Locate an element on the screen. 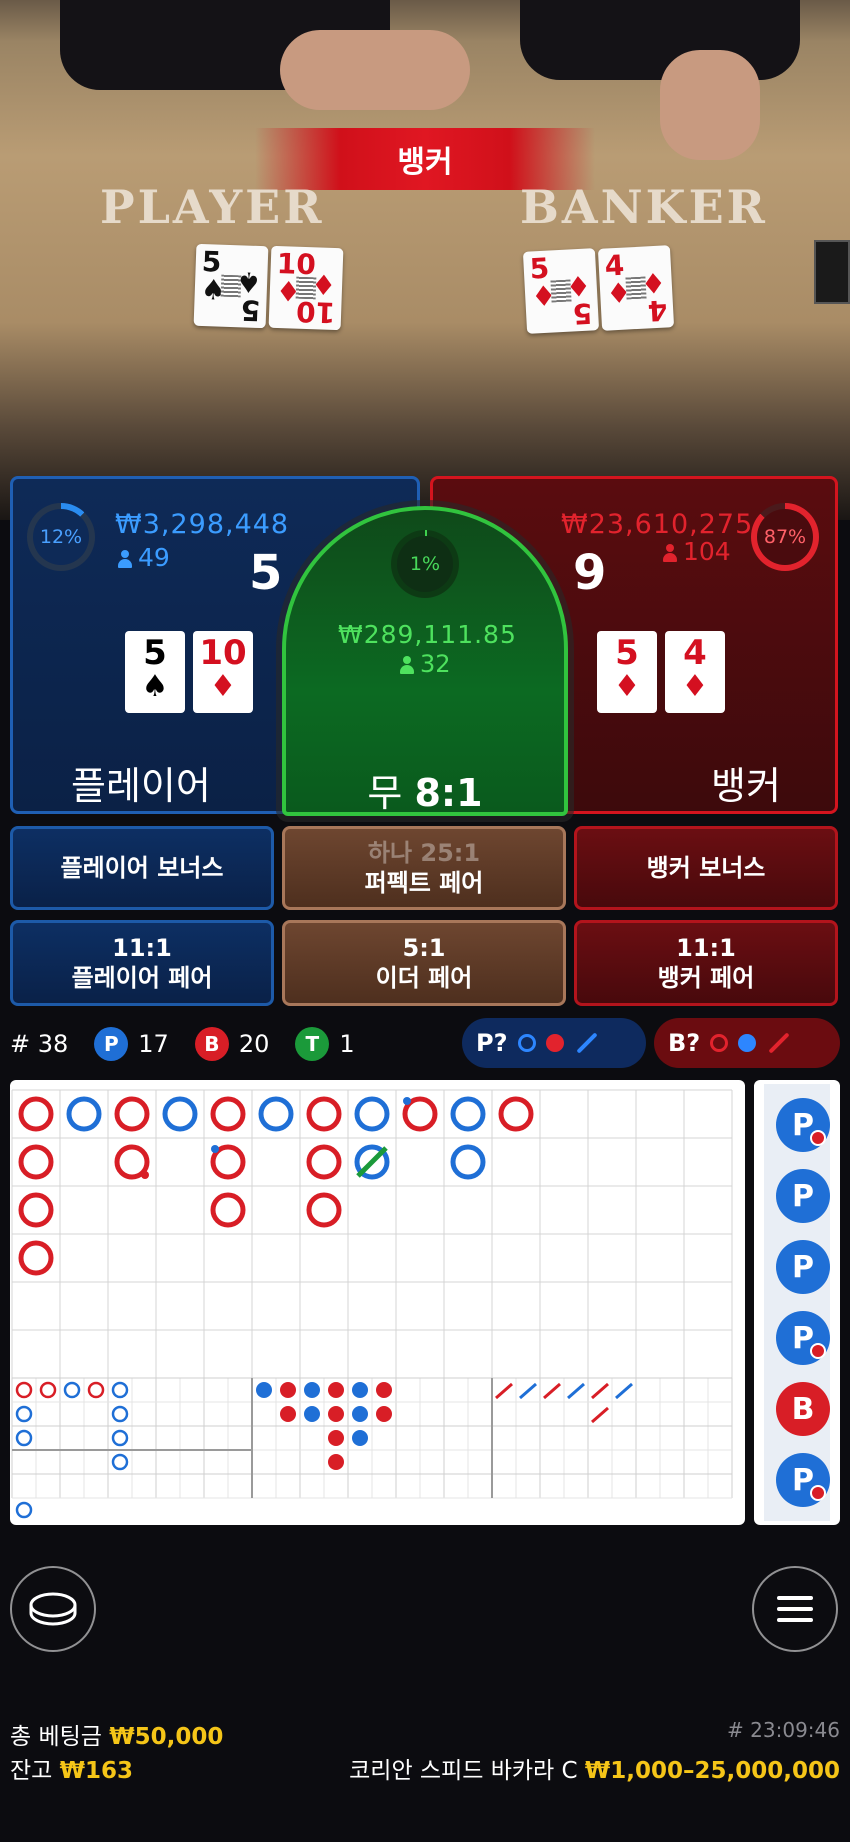 This screenshot has width=850, height=1842. table-card: 4 ♦ 4 ♦ is located at coordinates (636, 288).